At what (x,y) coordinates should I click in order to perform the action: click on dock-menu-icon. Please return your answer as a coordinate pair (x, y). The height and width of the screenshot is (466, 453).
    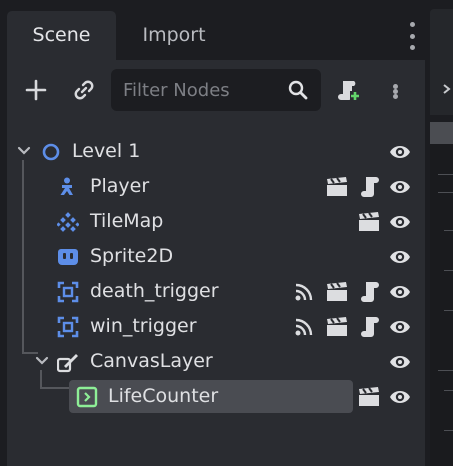
    Looking at the image, I should click on (412, 36).